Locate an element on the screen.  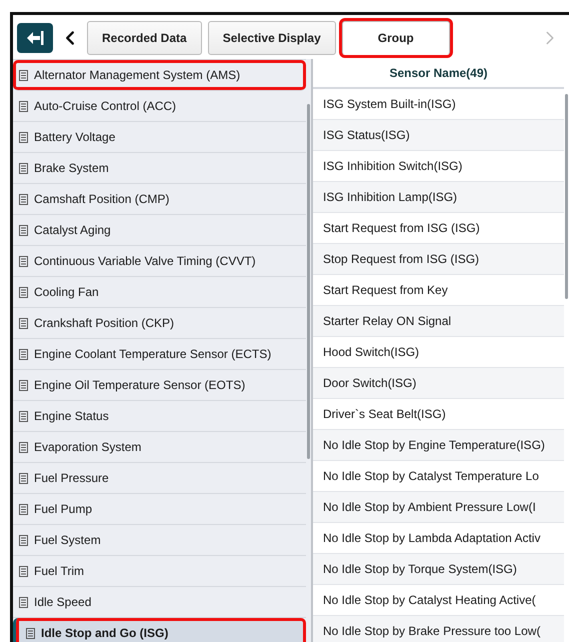
group-label: Engine Oil Temperature Sensor (EOTS) is located at coordinates (140, 385).